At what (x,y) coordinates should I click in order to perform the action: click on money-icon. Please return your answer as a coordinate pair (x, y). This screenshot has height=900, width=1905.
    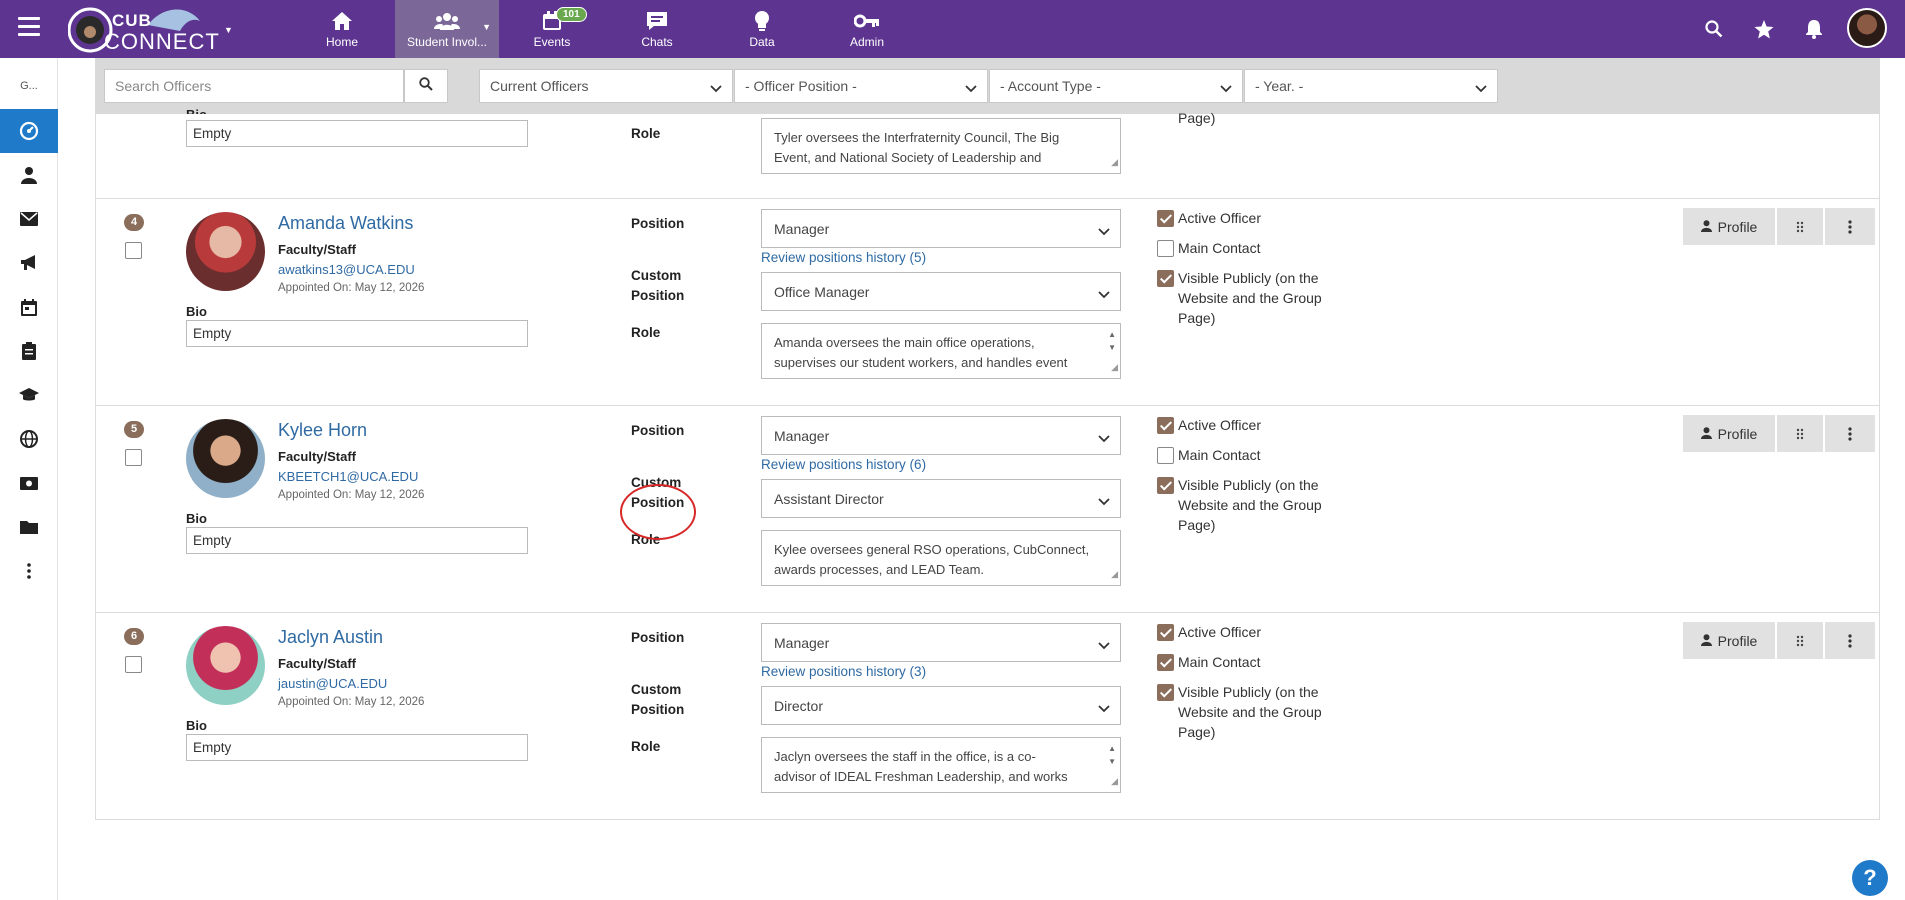
    Looking at the image, I should click on (29, 483).